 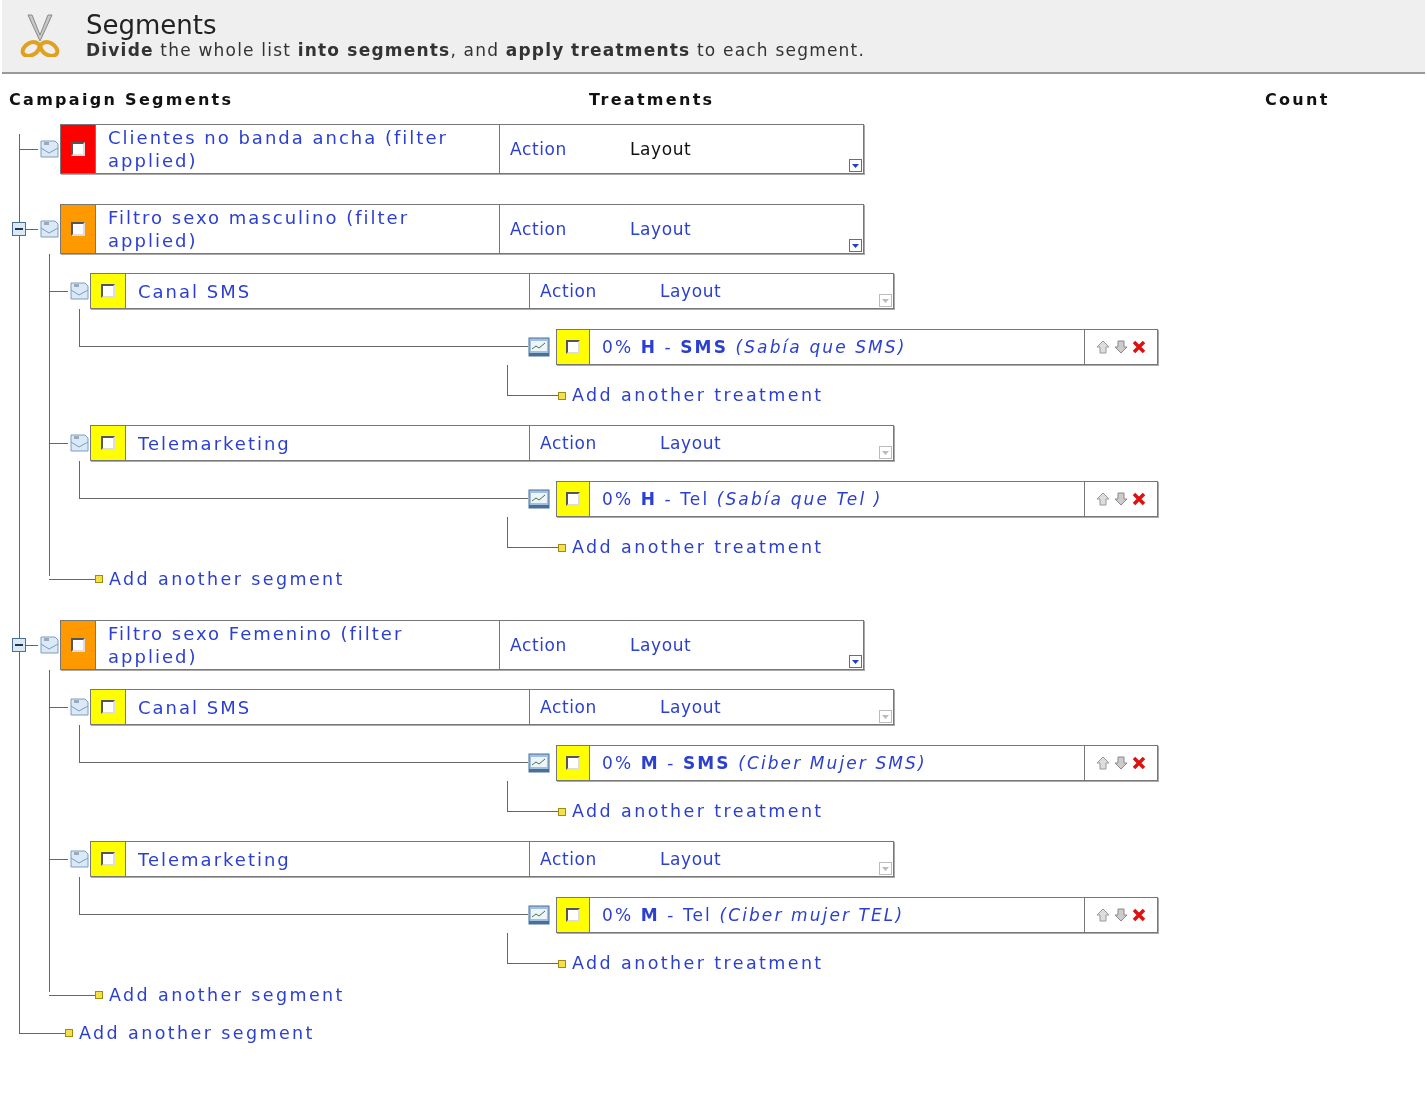 What do you see at coordinates (475, 50) in the screenshot?
I see `page-subtitle: Divide the whole list into segments, and apply treatments to each segment.` at bounding box center [475, 50].